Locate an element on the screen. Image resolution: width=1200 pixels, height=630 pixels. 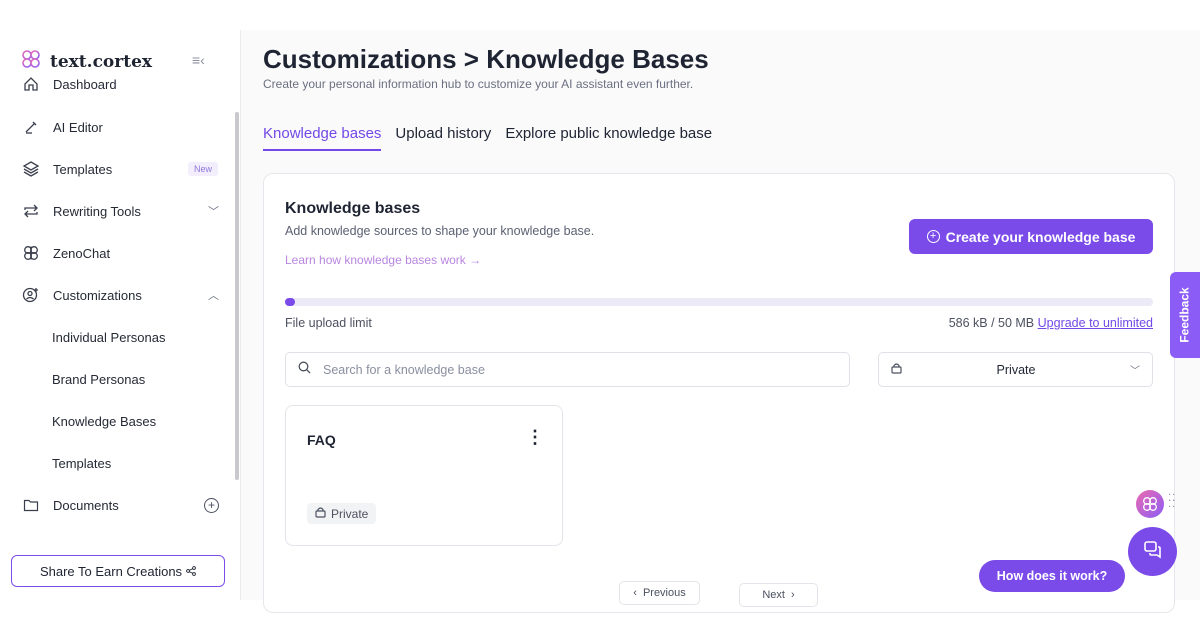
search-box is located at coordinates (567, 369).